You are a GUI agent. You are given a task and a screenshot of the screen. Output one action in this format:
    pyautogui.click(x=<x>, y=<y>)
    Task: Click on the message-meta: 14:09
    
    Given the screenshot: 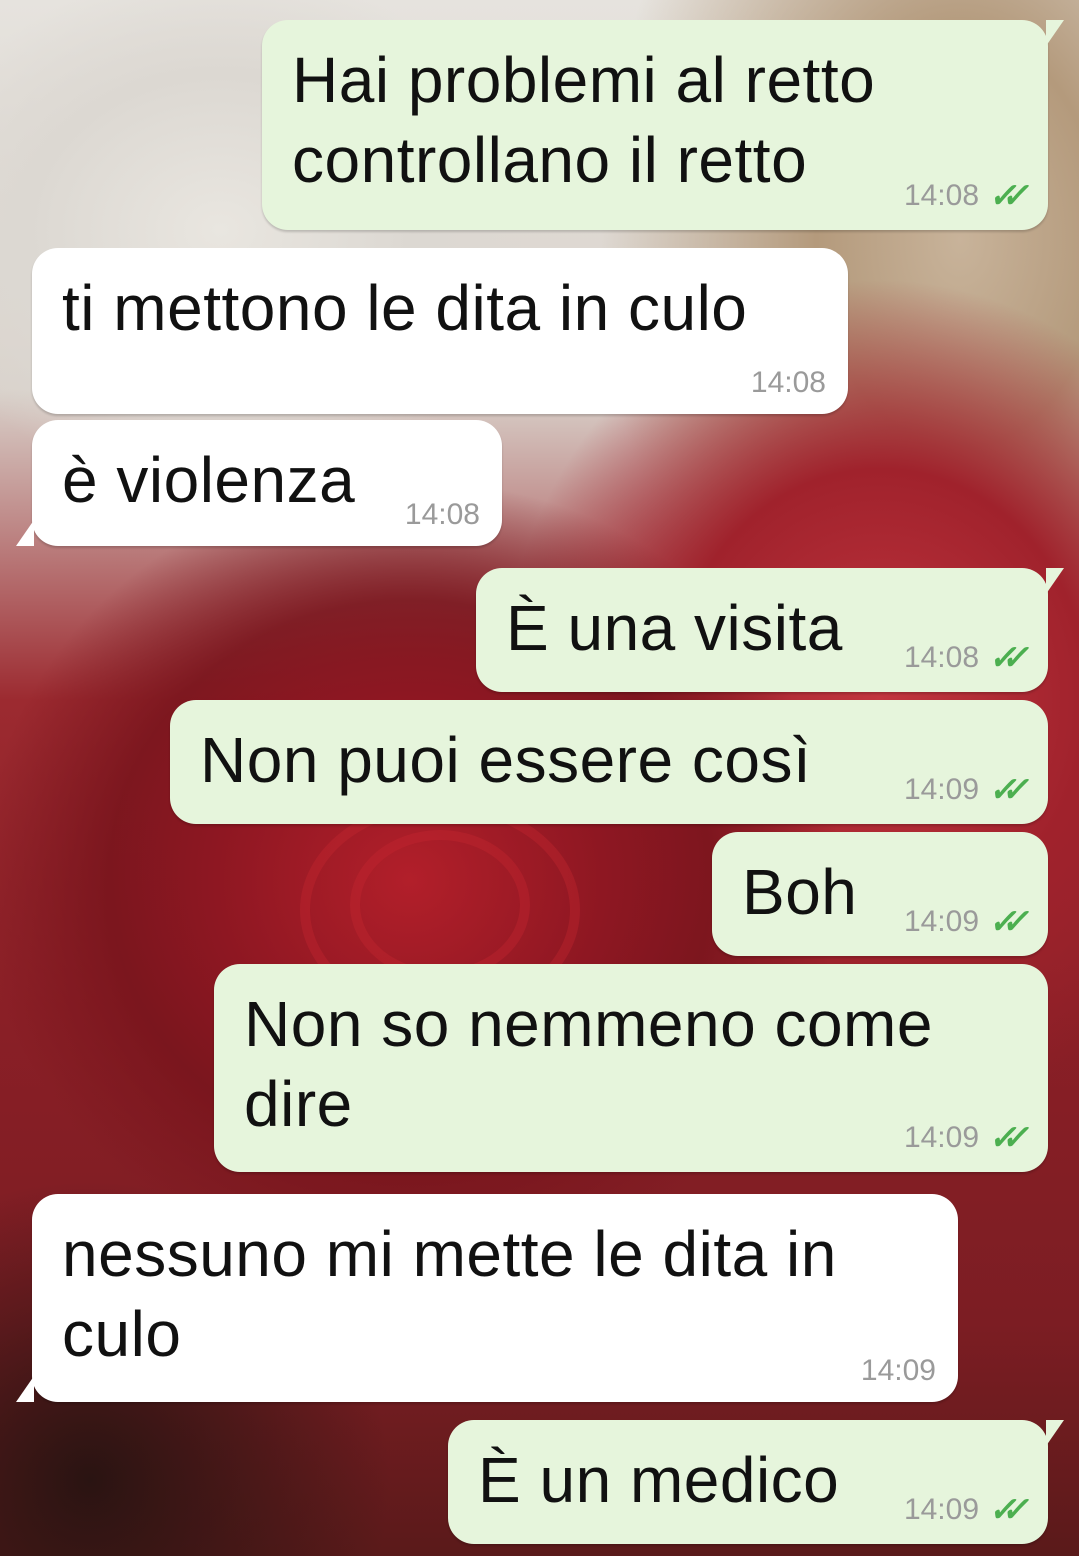 What is the action you would take?
    pyautogui.click(x=898, y=1371)
    